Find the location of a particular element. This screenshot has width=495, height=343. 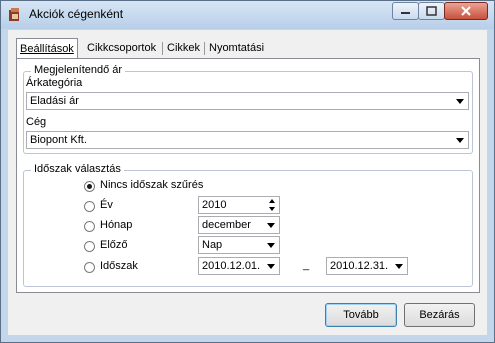

window-title: Akciók cégenként is located at coordinates (76, 14).